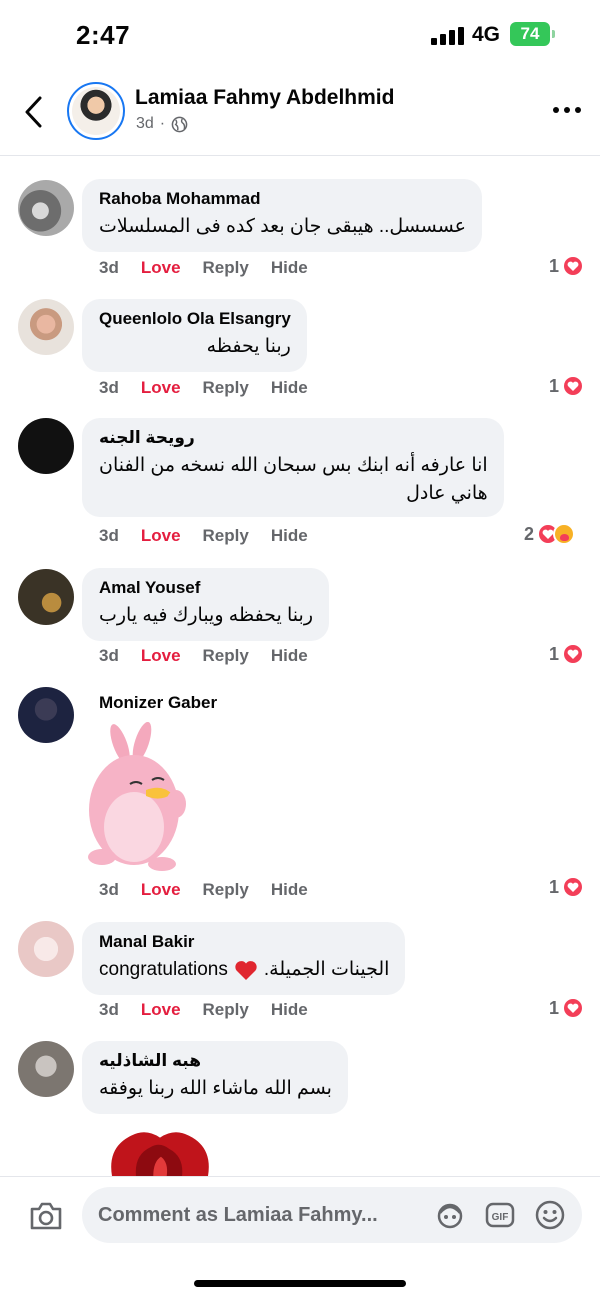 This screenshot has width=600, height=1297. I want to click on comment-text: ربنا يحفظه, so click(248, 346).